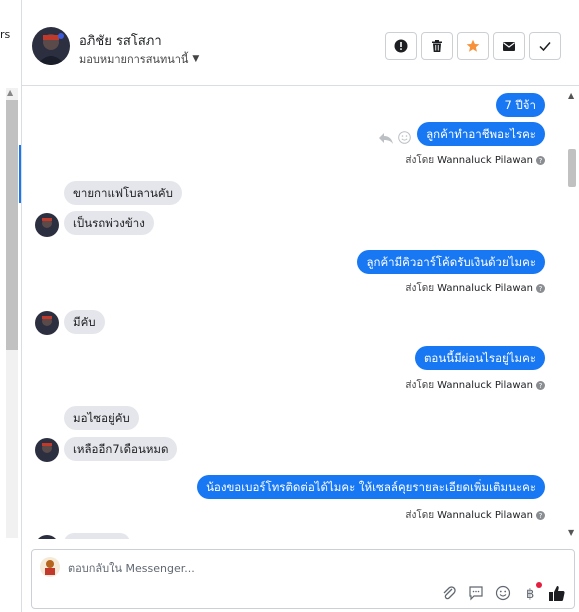 Image resolution: width=579 pixels, height=612 pixels. I want to click on reply-icon, so click(386, 138).